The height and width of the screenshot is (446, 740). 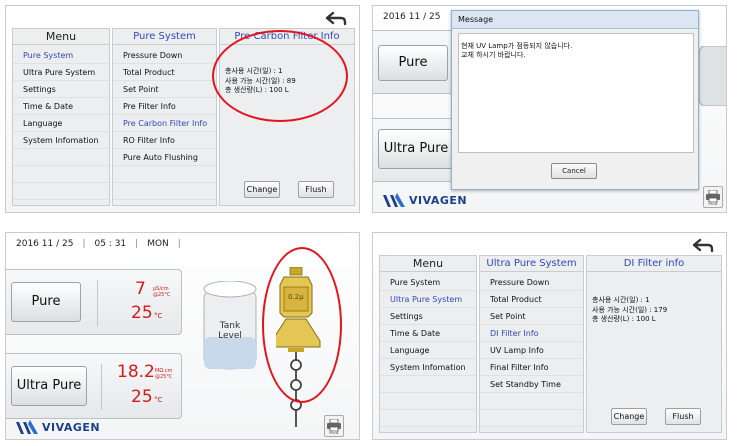 What do you see at coordinates (254, 71) in the screenshot?
I see `info-line: 총사용 시간(일) : 1` at bounding box center [254, 71].